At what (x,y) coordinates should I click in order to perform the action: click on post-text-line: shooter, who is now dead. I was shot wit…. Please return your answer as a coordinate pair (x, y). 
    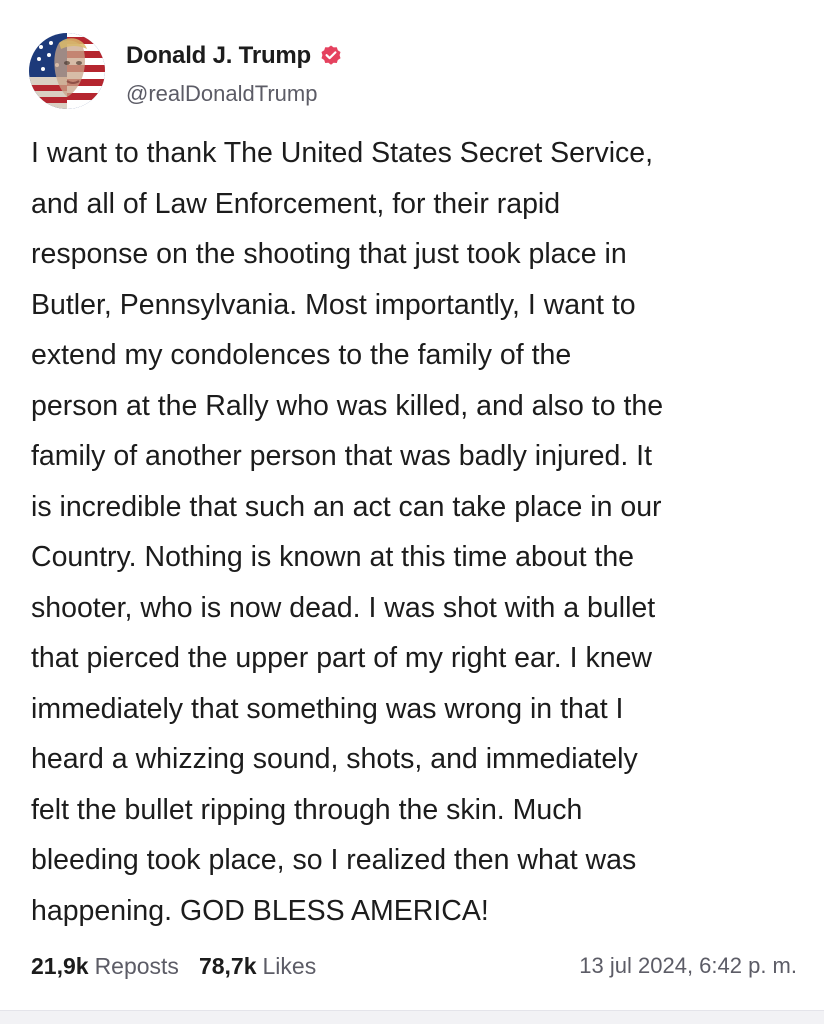
    Looking at the image, I should click on (343, 607).